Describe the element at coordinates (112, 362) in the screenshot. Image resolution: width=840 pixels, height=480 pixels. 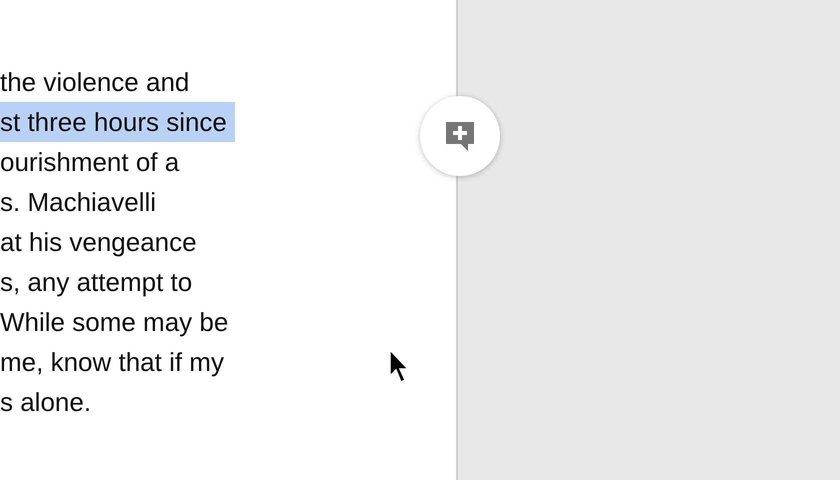
I see `text-line: me, know that if my` at that location.